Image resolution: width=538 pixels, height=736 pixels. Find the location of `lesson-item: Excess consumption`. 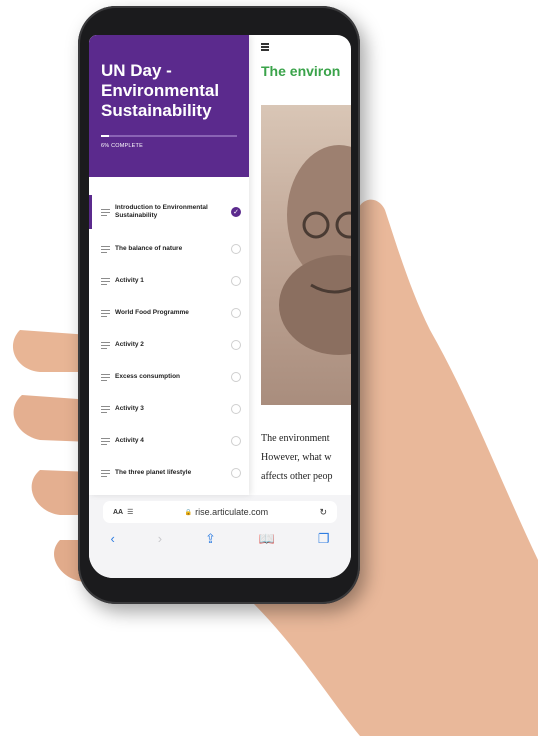

lesson-item: Excess consumption is located at coordinates (169, 377).